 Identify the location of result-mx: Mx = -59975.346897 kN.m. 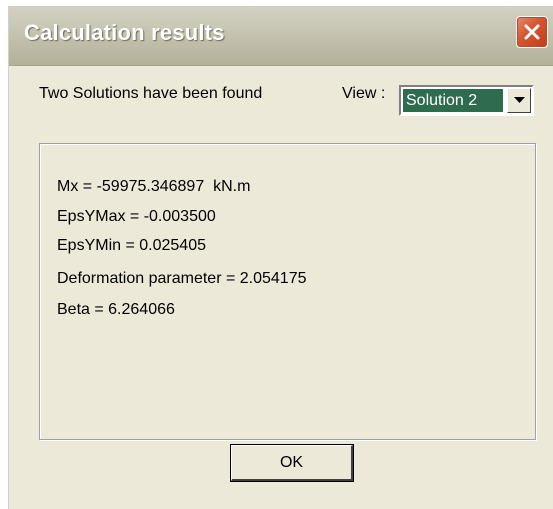
(154, 186).